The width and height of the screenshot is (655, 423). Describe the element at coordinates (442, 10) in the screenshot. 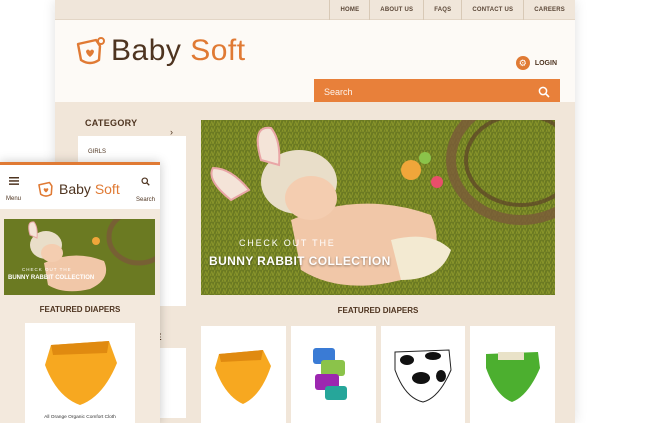

I see `nav-faqs: FAQS` at that location.